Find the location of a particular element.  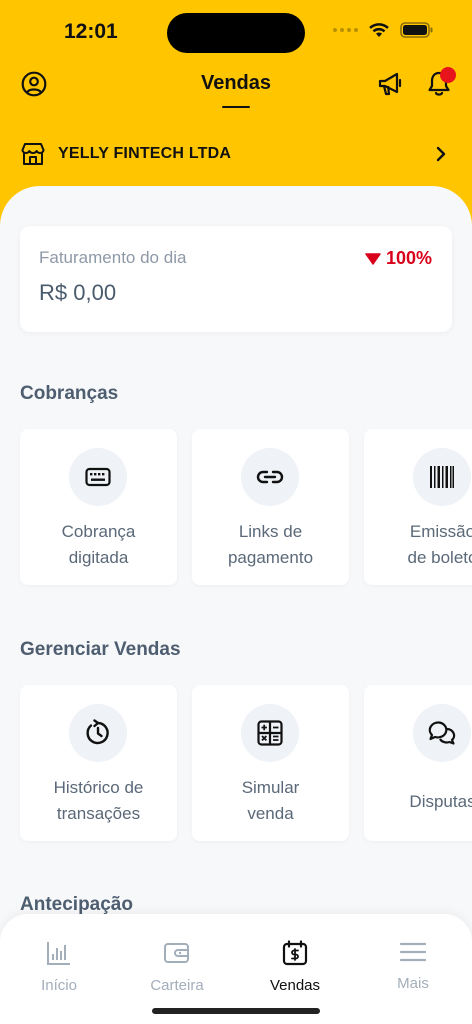

chevron-right-icon is located at coordinates (441, 154).